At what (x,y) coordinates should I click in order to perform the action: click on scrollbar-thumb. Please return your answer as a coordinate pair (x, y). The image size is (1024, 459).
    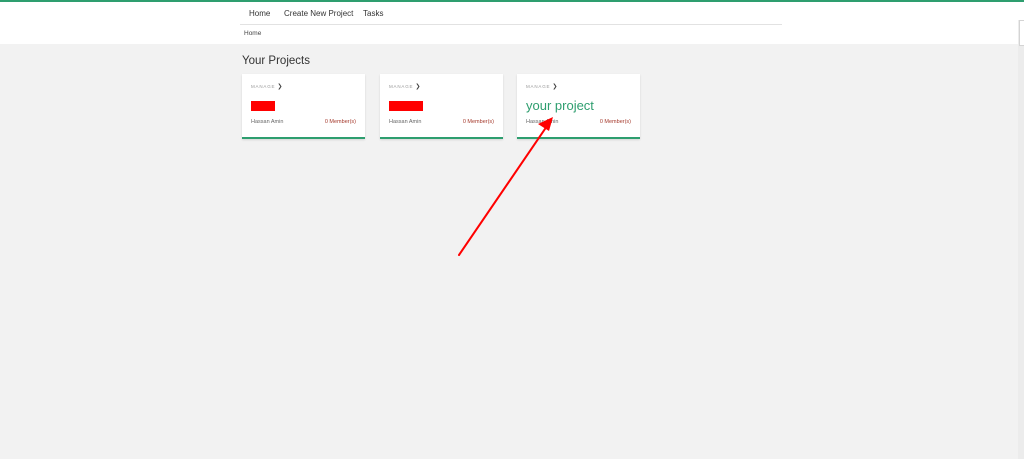
    Looking at the image, I should click on (1021, 33).